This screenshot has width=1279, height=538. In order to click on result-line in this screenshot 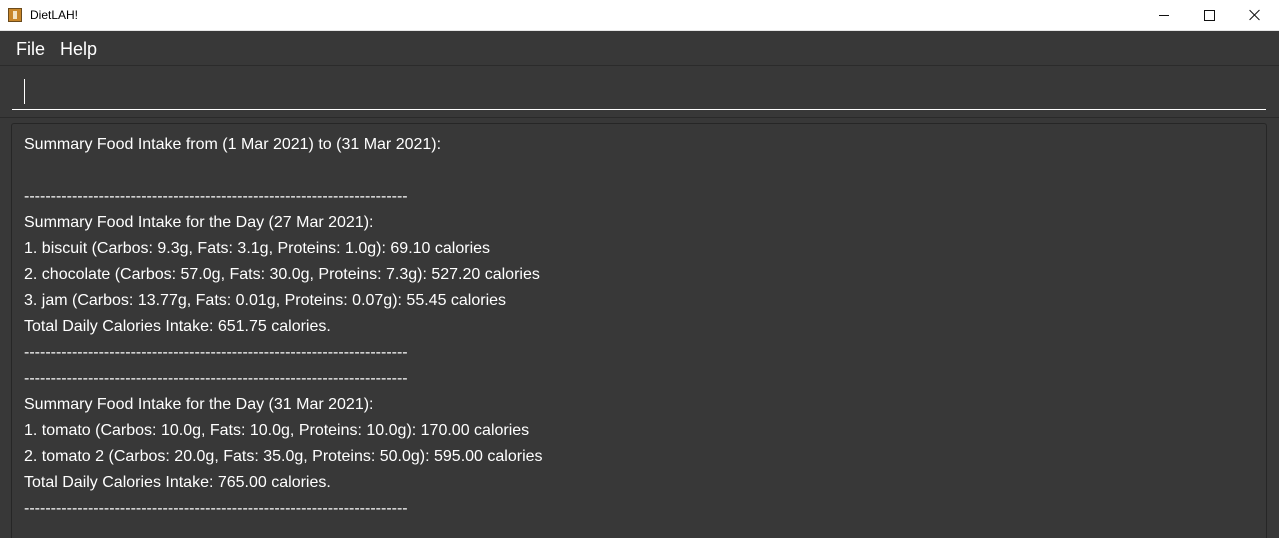, I will do `click(283, 171)`.